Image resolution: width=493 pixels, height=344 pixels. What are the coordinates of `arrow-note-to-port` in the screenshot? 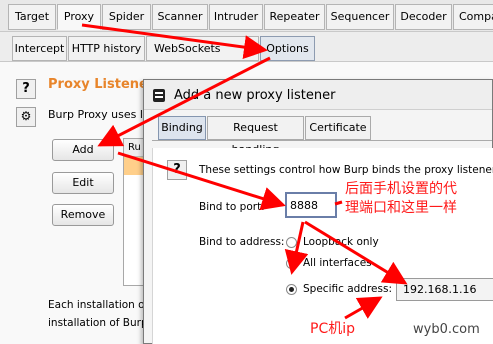 It's located at (338, 203).